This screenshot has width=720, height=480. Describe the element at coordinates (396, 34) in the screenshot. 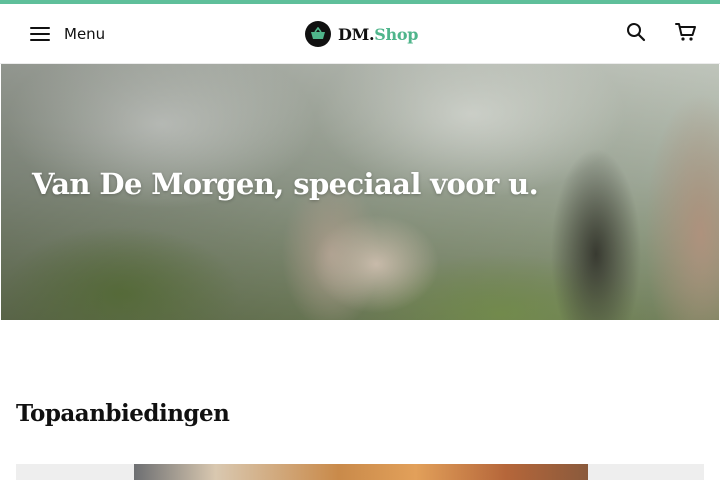

I see `logo-text-shop: Shop` at that location.